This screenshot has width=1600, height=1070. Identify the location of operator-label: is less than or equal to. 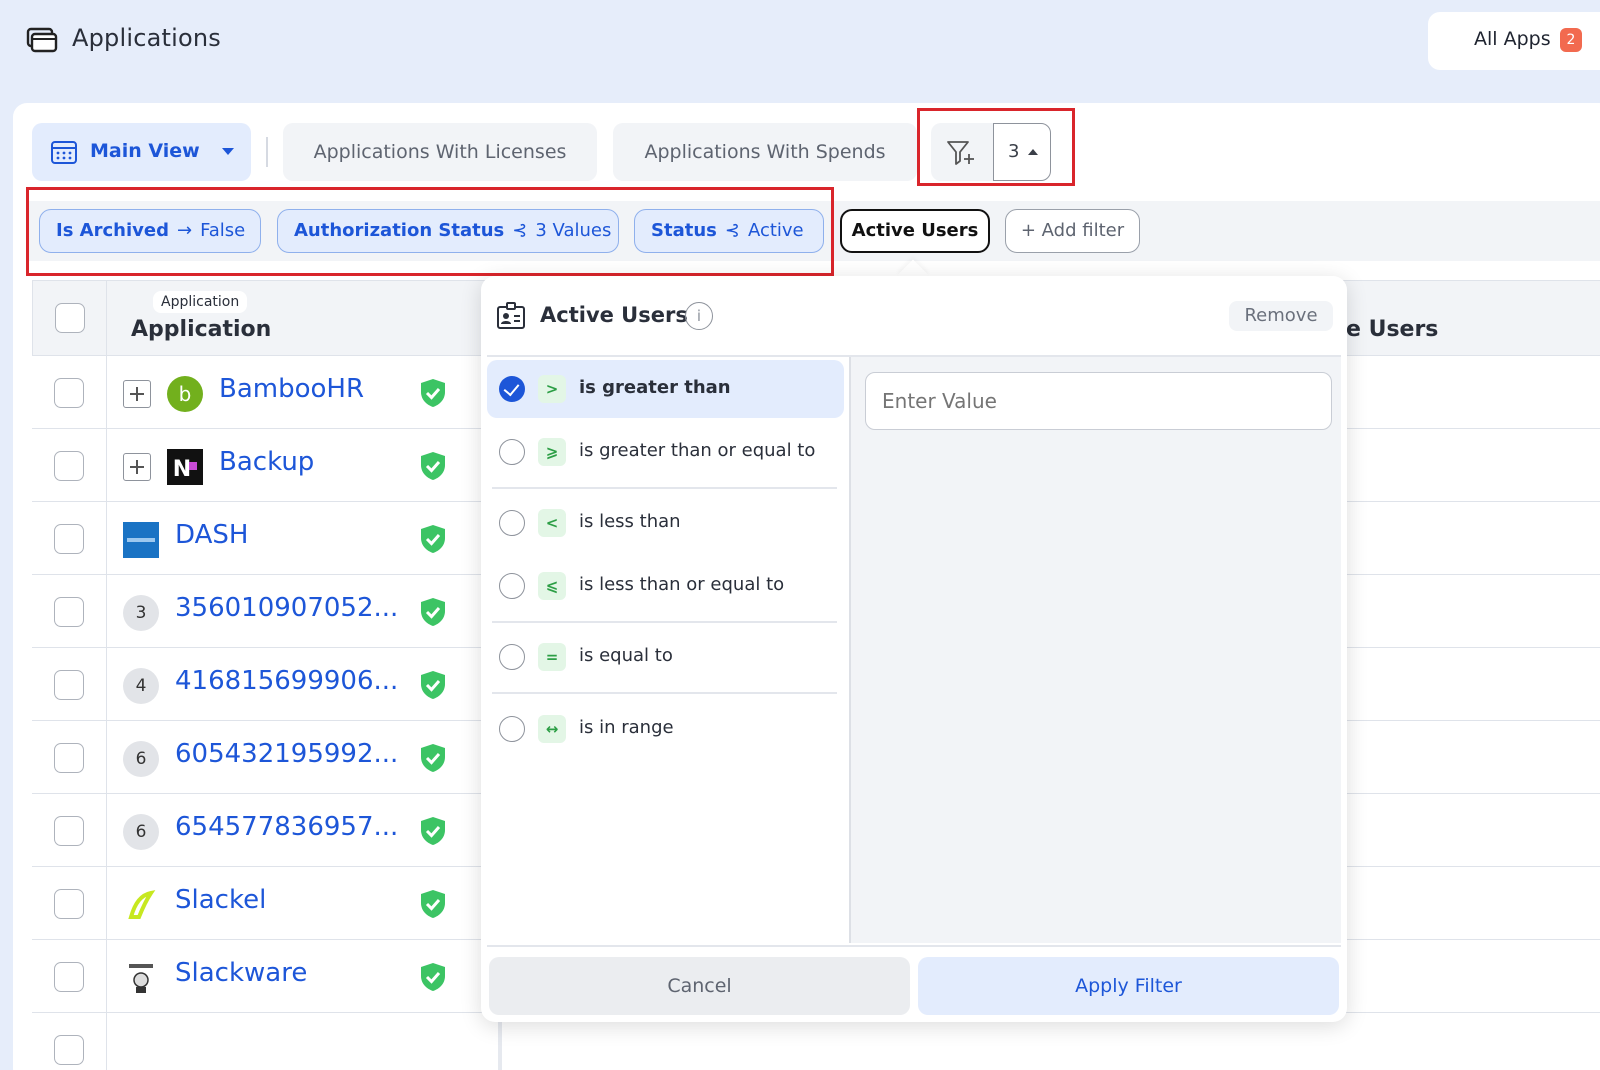
(682, 584).